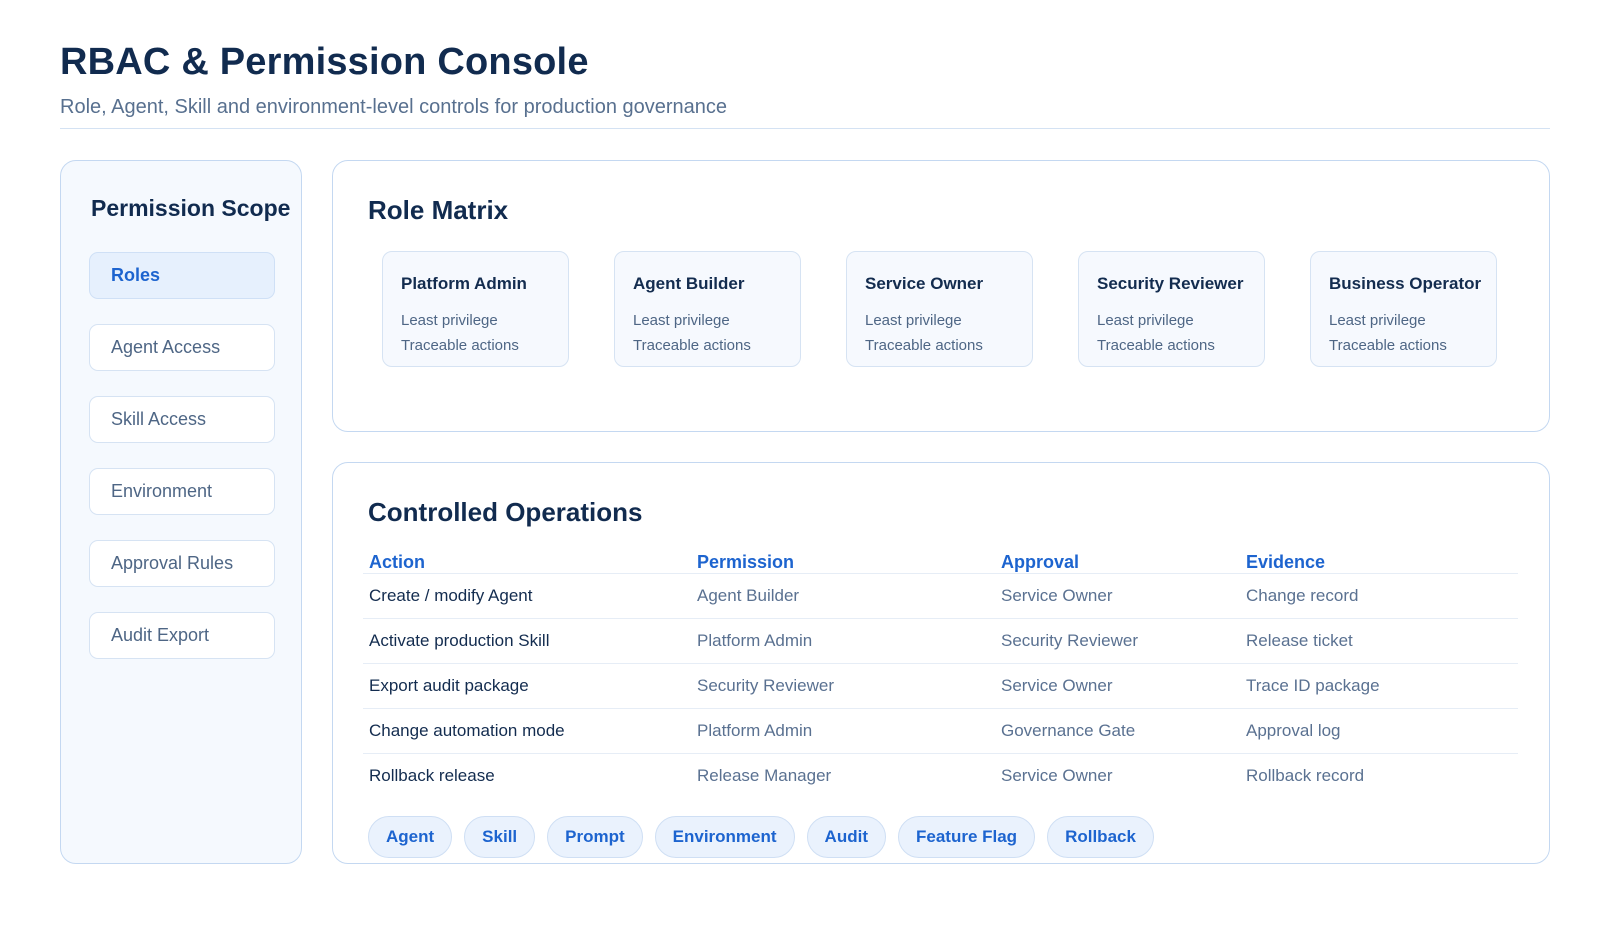 Image resolution: width=1600 pixels, height=950 pixels. Describe the element at coordinates (1379, 641) in the screenshot. I see `cell-evidence: Release ticket` at that location.